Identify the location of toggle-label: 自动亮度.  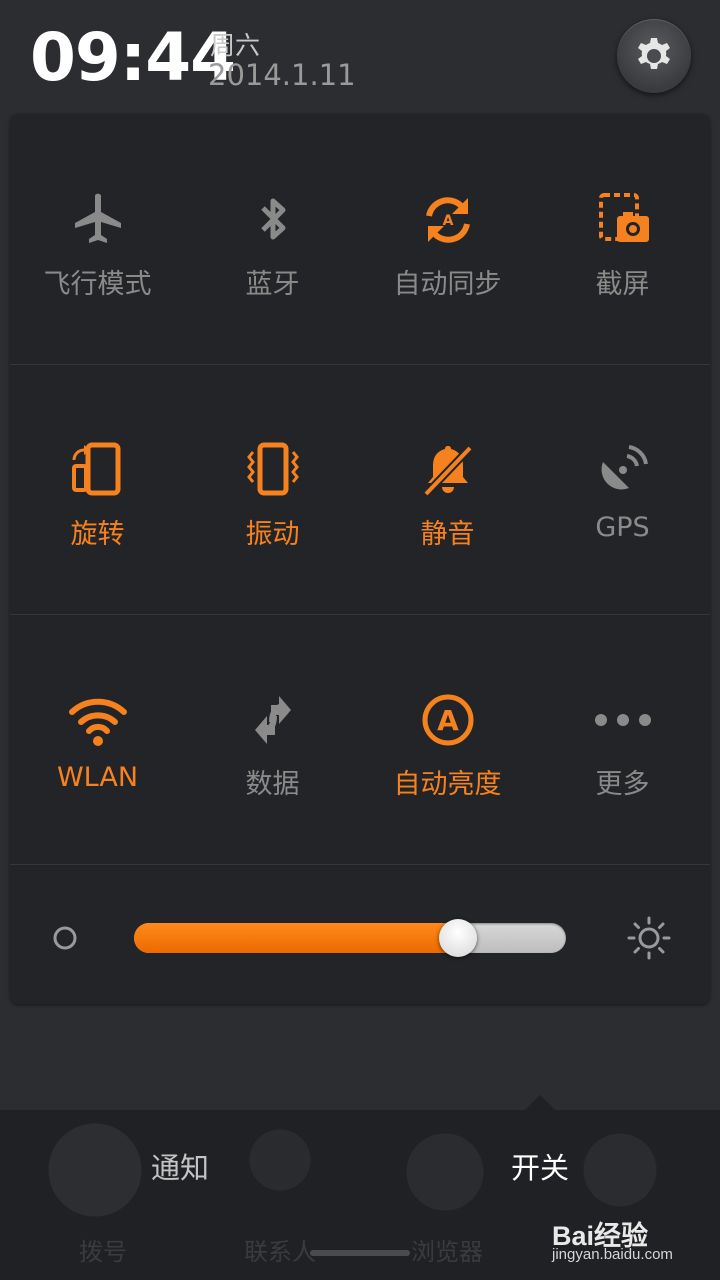
(447, 784).